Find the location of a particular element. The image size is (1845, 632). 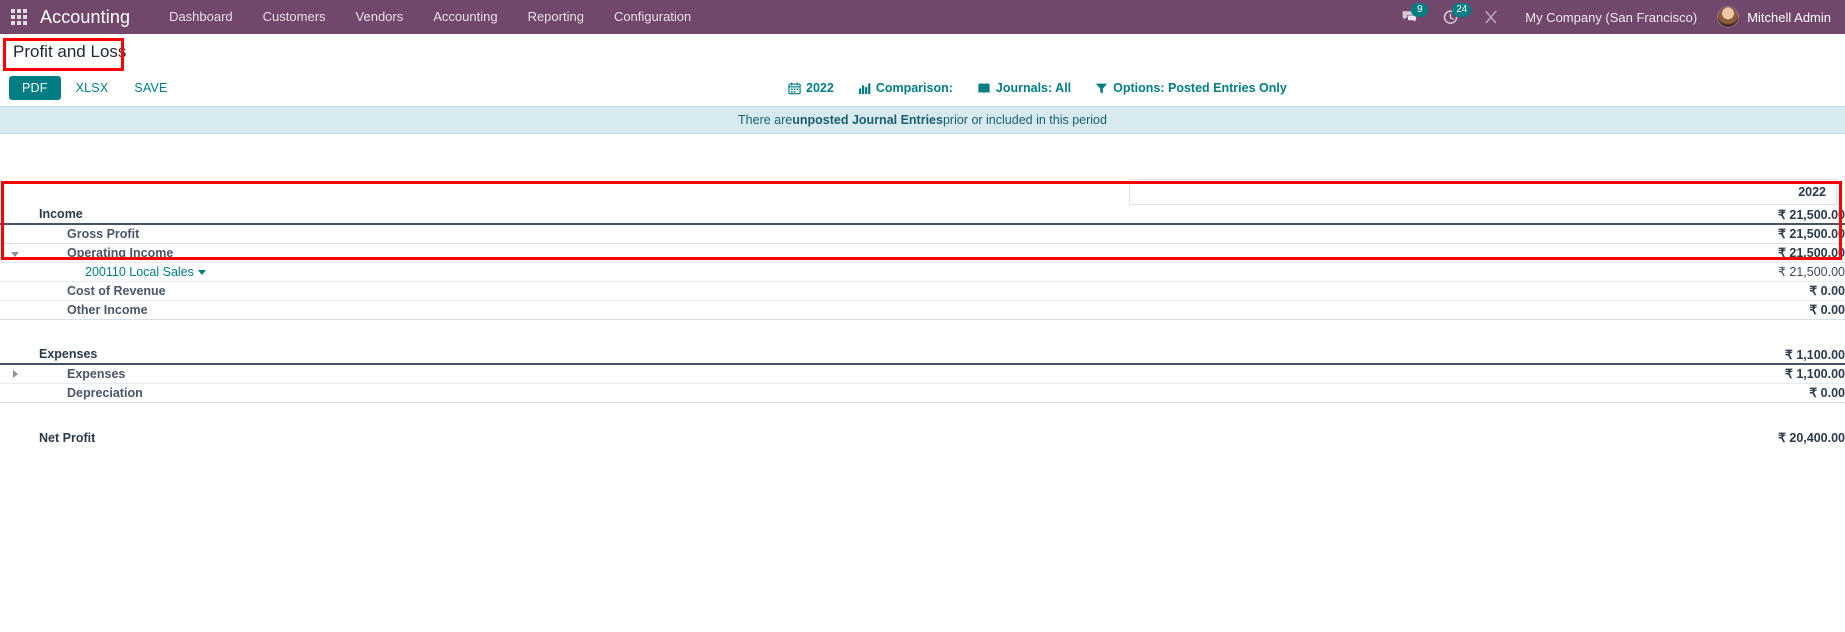

journals-filter: Journals: All is located at coordinates (1031, 88).